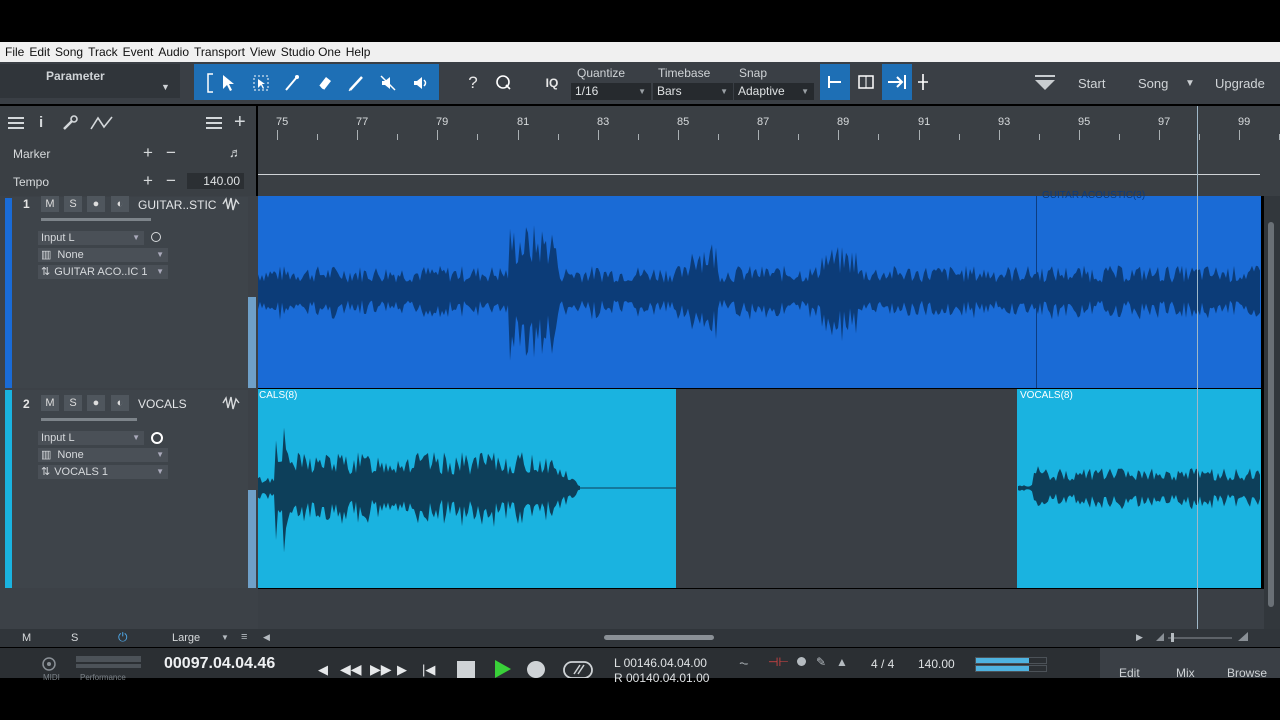  Describe the element at coordinates (292, 83) in the screenshot. I see `split-tool-icon` at that location.